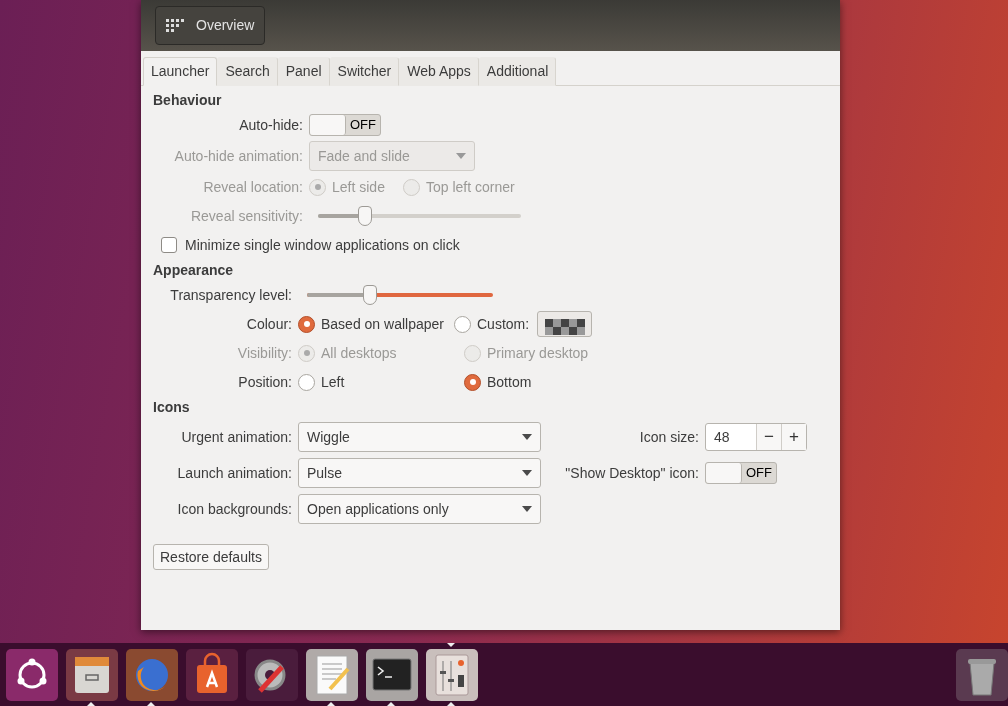  What do you see at coordinates (188, 100) in the screenshot?
I see `section-title: Behaviour` at bounding box center [188, 100].